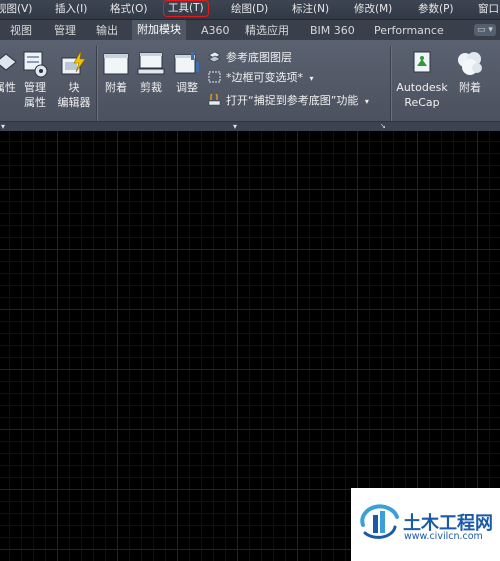 This screenshot has width=500, height=561. What do you see at coordinates (379, 521) in the screenshot?
I see `watermark-logo-icon` at bounding box center [379, 521].